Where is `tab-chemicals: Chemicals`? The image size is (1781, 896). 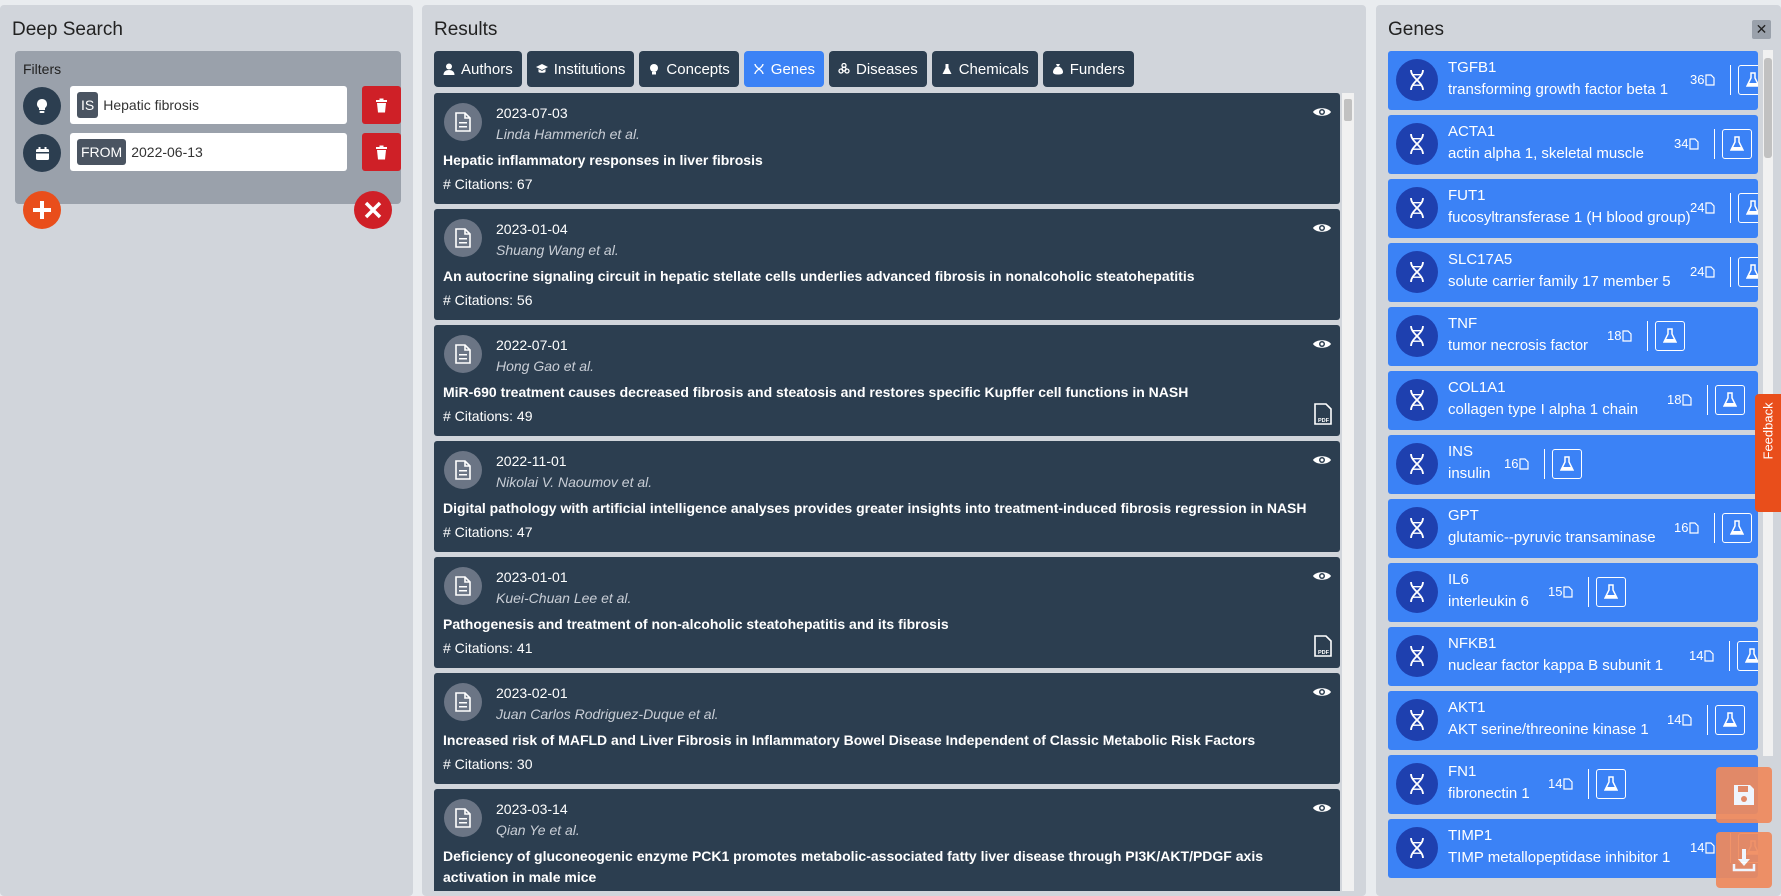
tab-chemicals: Chemicals is located at coordinates (984, 69).